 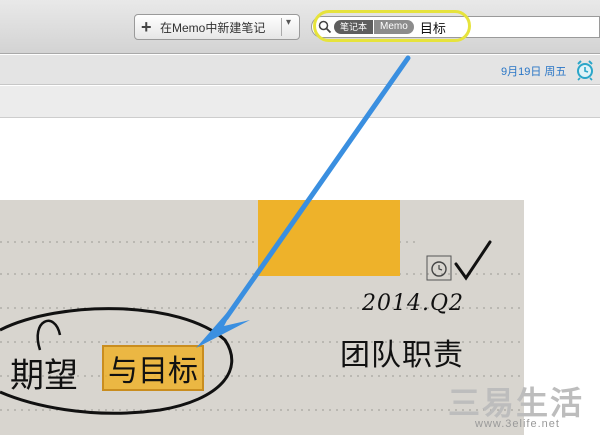 I want to click on alarm-checkbox-icon, so click(x=439, y=268).